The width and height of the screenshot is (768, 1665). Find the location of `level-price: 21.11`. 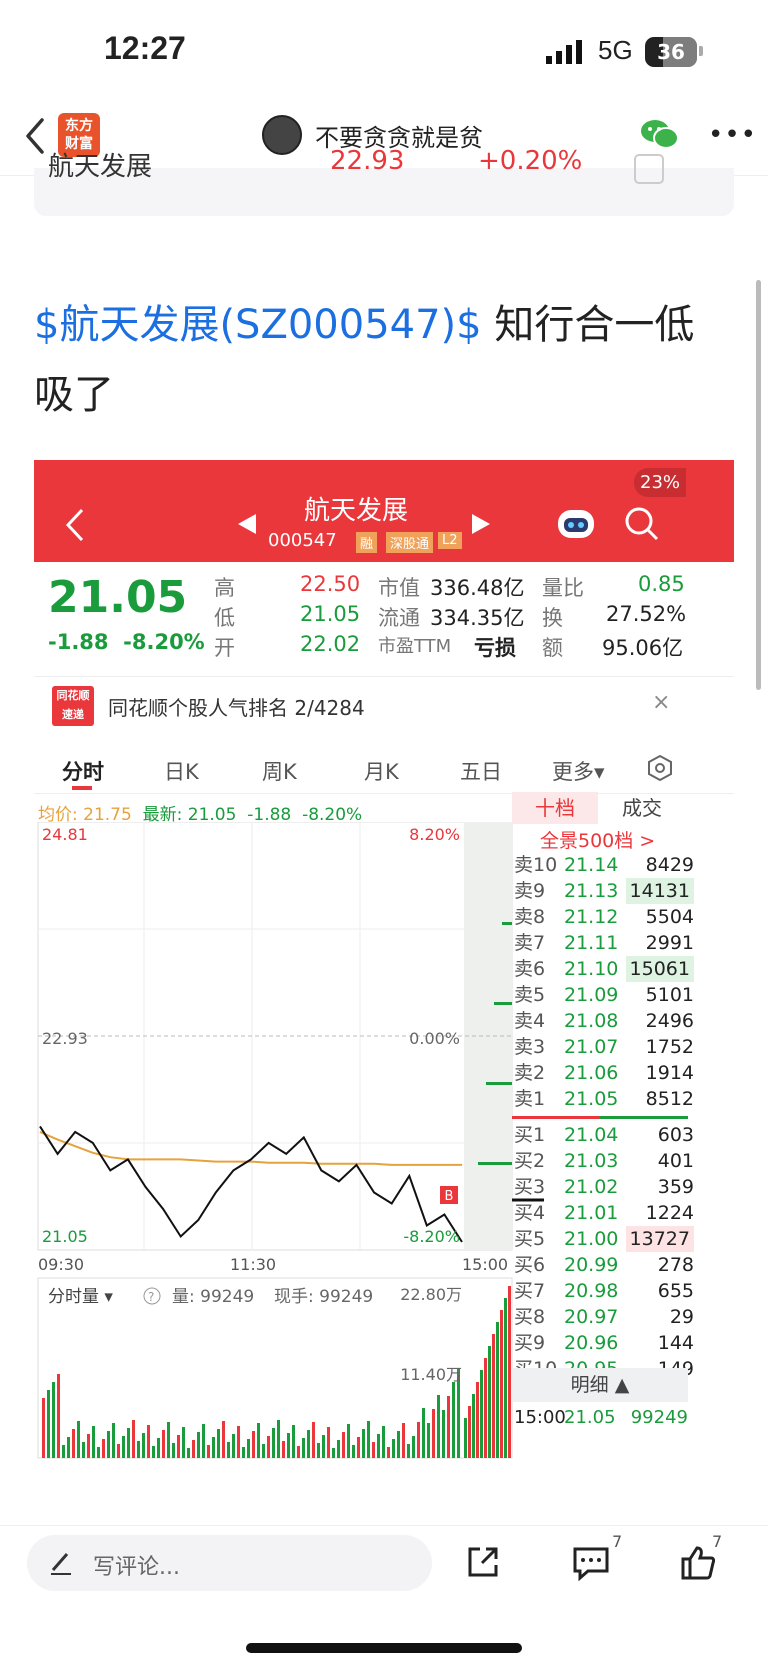

level-price: 21.11 is located at coordinates (591, 943).